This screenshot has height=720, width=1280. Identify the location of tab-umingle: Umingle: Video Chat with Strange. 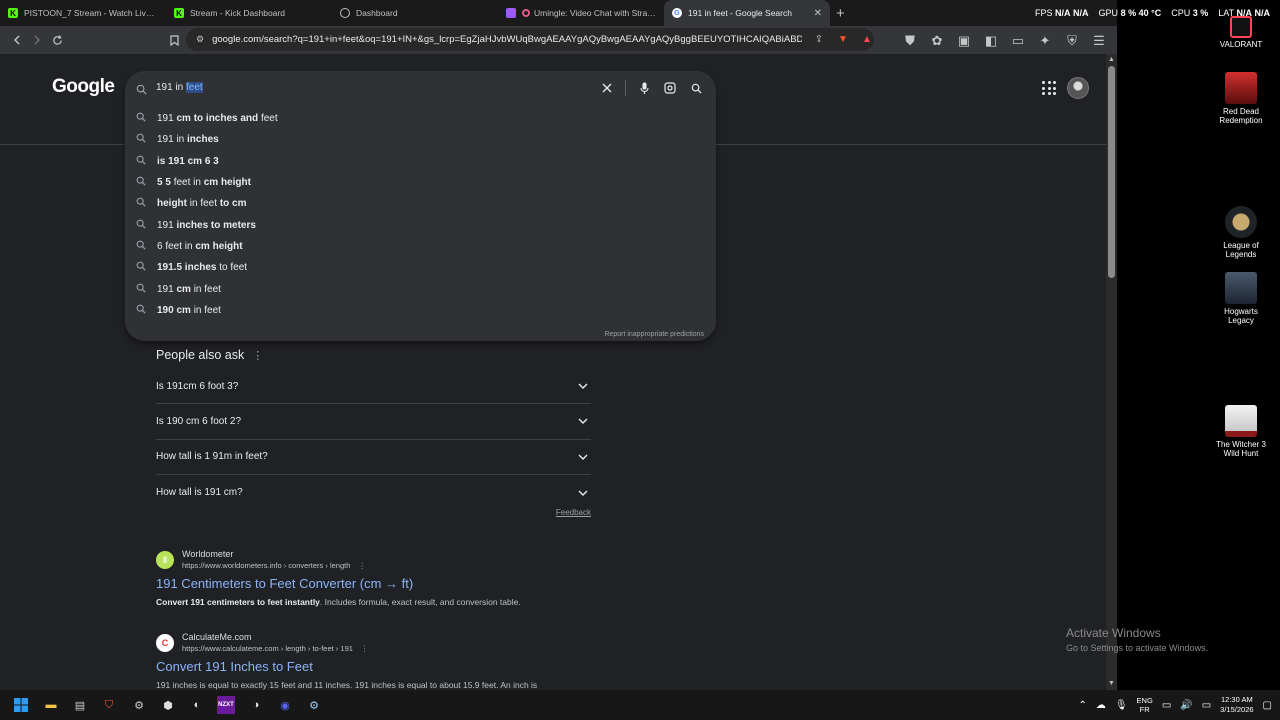
(581, 13).